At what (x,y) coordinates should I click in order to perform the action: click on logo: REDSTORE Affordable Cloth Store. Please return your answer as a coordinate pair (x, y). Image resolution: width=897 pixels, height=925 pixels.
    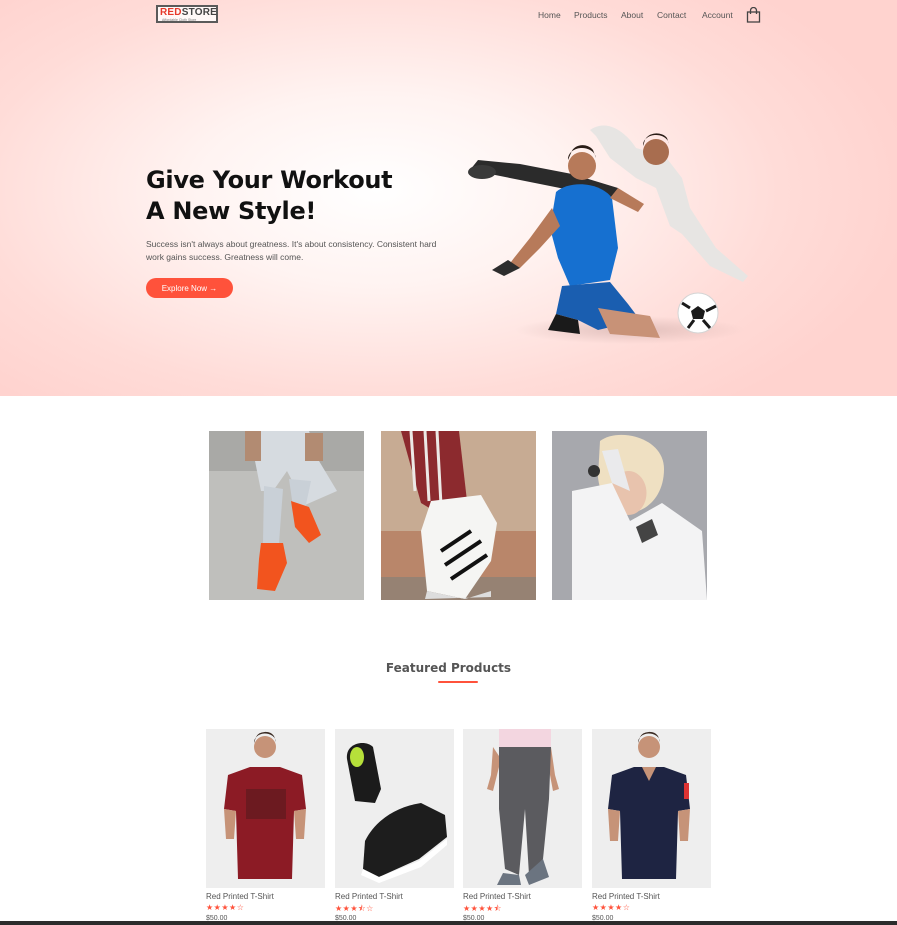
    Looking at the image, I should click on (187, 14).